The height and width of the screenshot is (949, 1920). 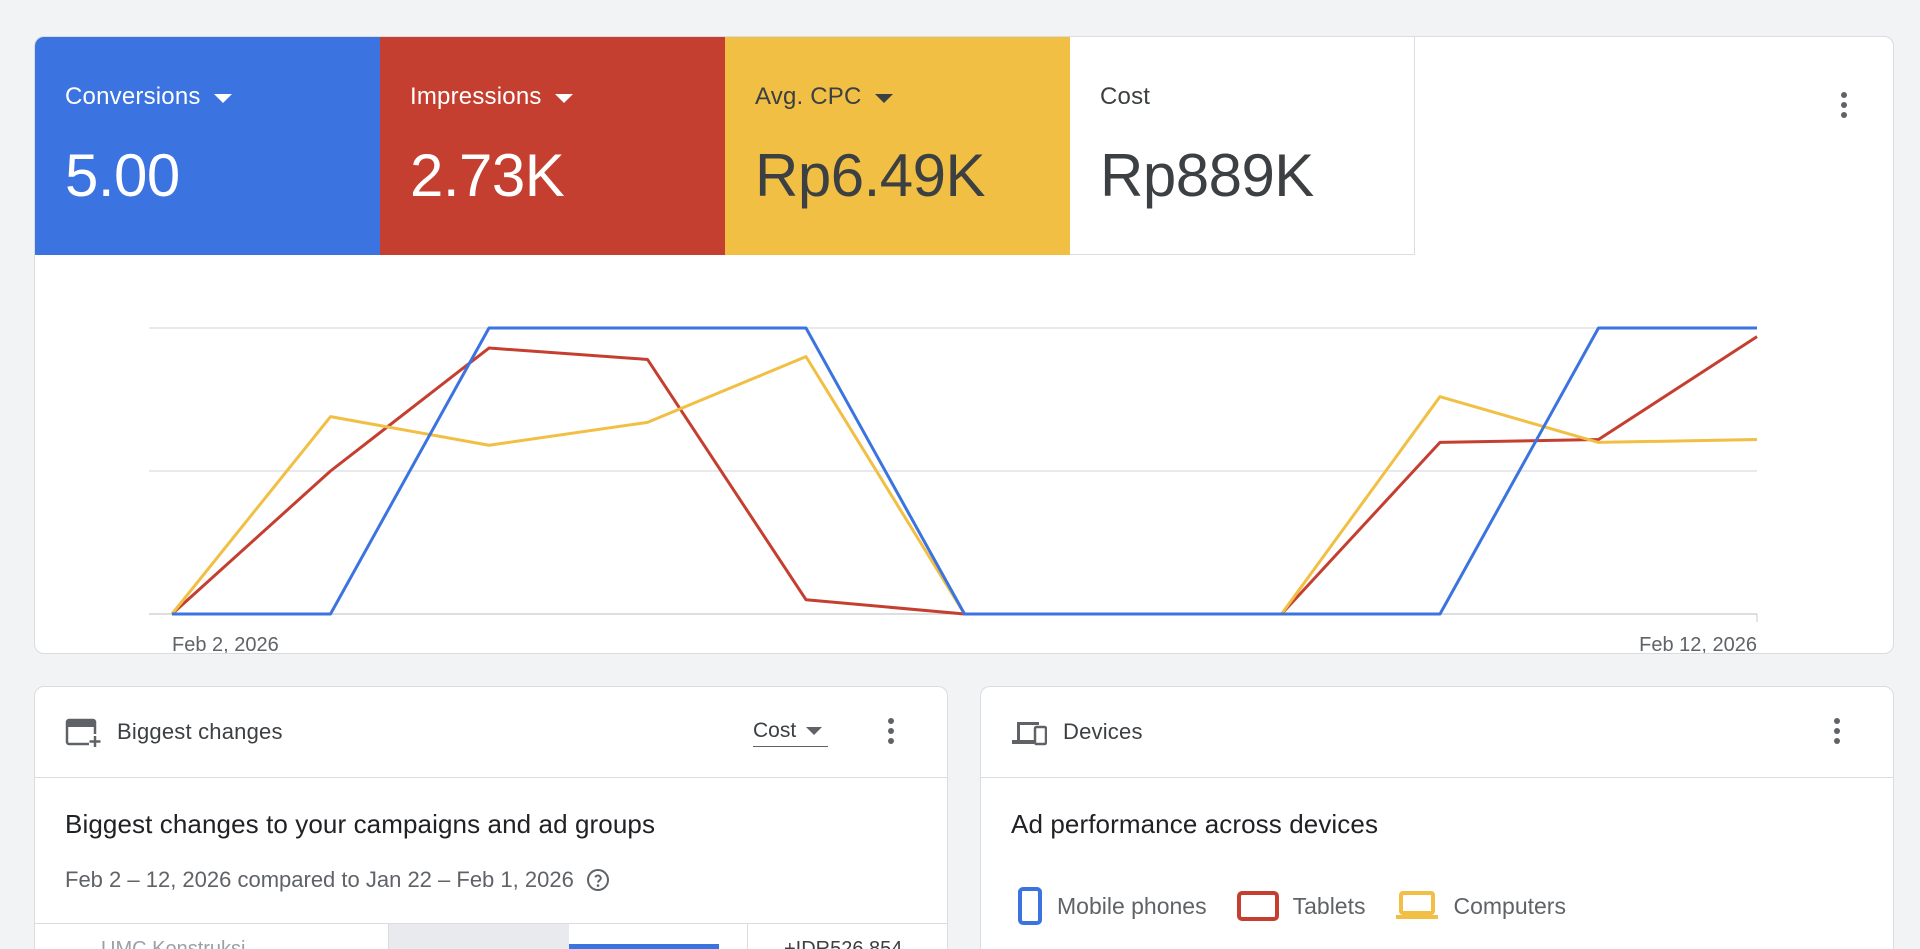 I want to click on card-title: Devices, so click(x=1103, y=731).